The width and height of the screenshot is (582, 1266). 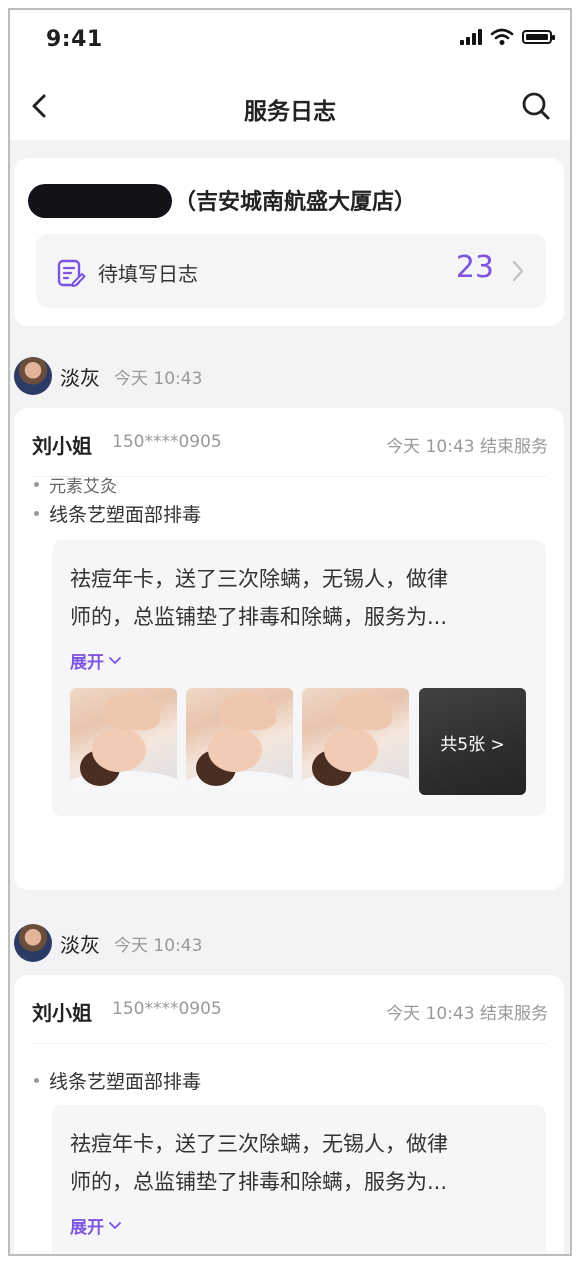 What do you see at coordinates (71, 273) in the screenshot?
I see `edit-note-icon` at bounding box center [71, 273].